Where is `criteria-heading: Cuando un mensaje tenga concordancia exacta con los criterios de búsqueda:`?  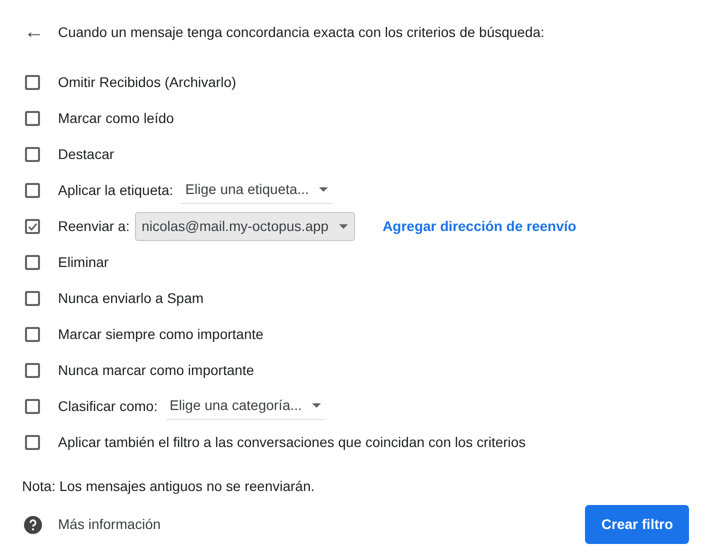 criteria-heading: Cuando un mensaje tenga concordancia exacta con los criterios de búsqueda: is located at coordinates (301, 32).